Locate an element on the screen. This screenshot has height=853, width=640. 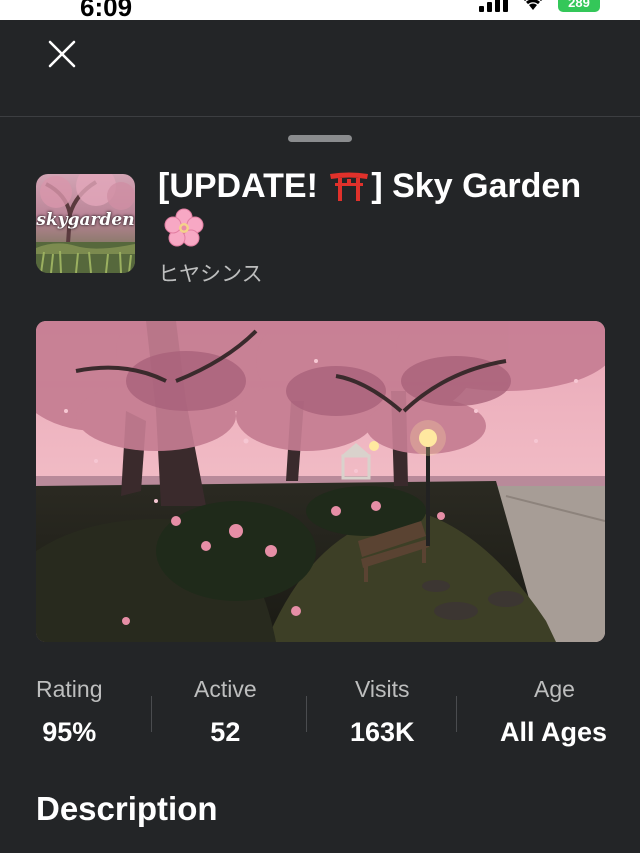
game-icon-logo-text: skygarden is located at coordinates (85, 220).